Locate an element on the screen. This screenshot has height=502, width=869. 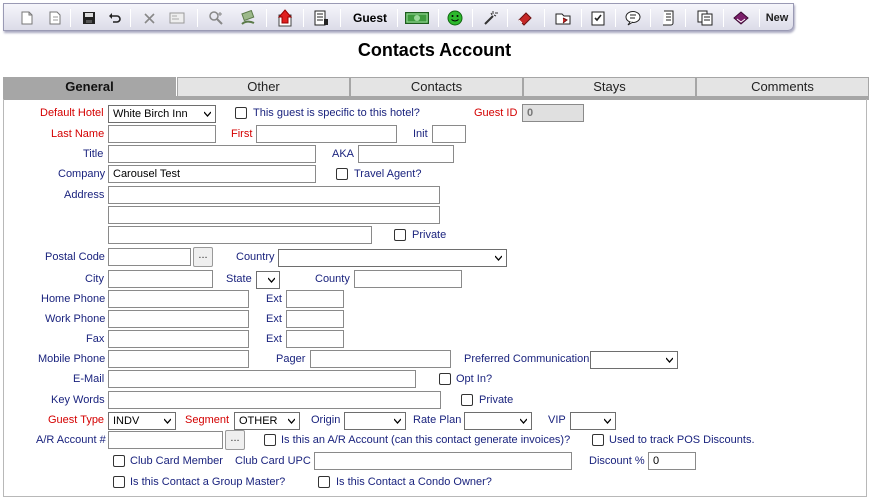
pager-input is located at coordinates (380, 359).